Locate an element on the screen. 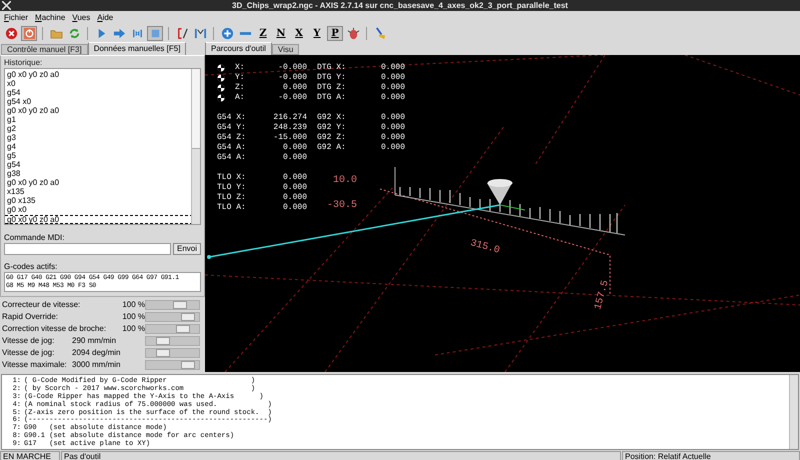  window-title: 3D_Chips_wrap2.ngc - AXIS 2.7.14 sur cnc_basesave_4_axes_ok2_3_port_parallele_test is located at coordinates (400, 6).